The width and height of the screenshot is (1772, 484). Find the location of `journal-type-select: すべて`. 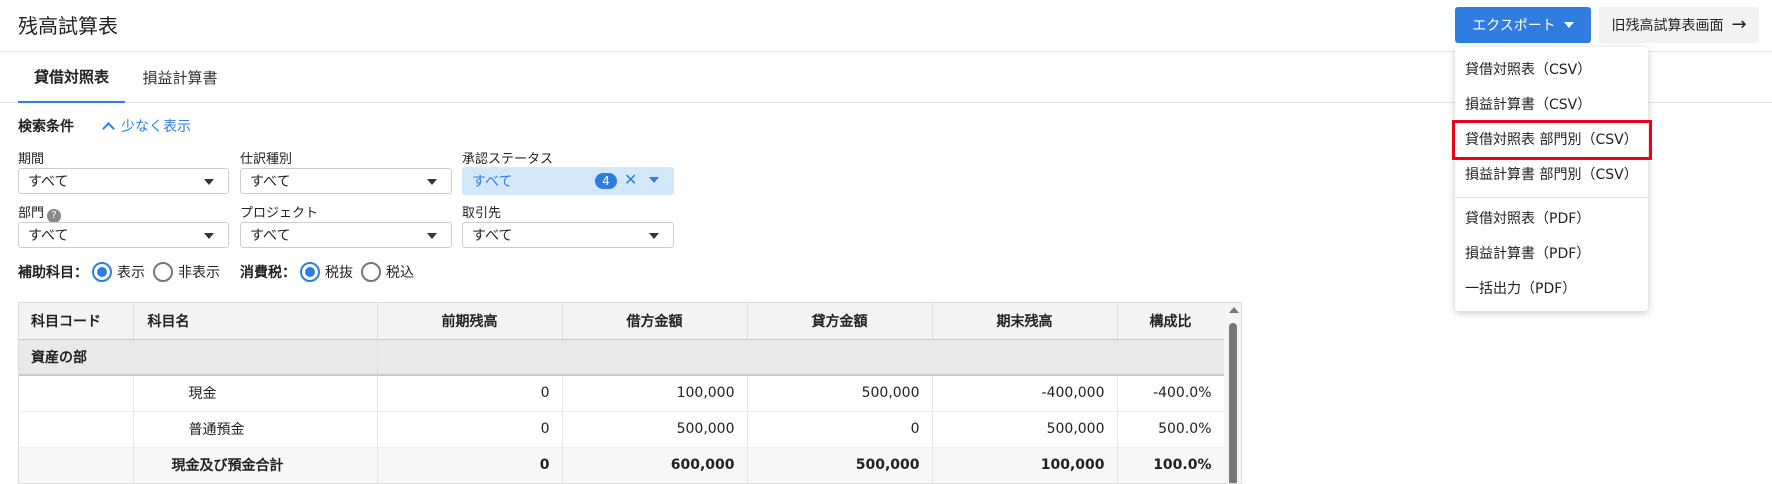

journal-type-select: すべて is located at coordinates (346, 181).